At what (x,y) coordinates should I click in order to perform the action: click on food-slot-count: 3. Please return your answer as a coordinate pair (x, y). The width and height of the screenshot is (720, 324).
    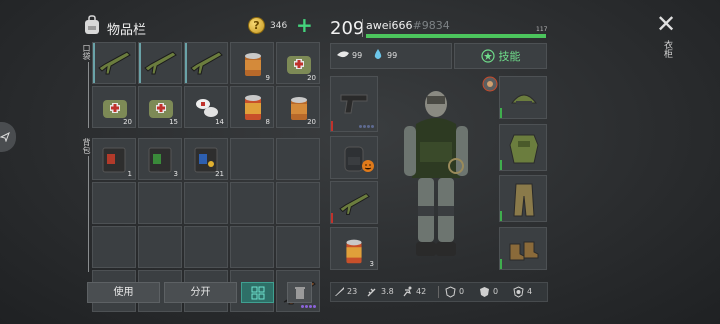
    Looking at the image, I should click on (371, 264).